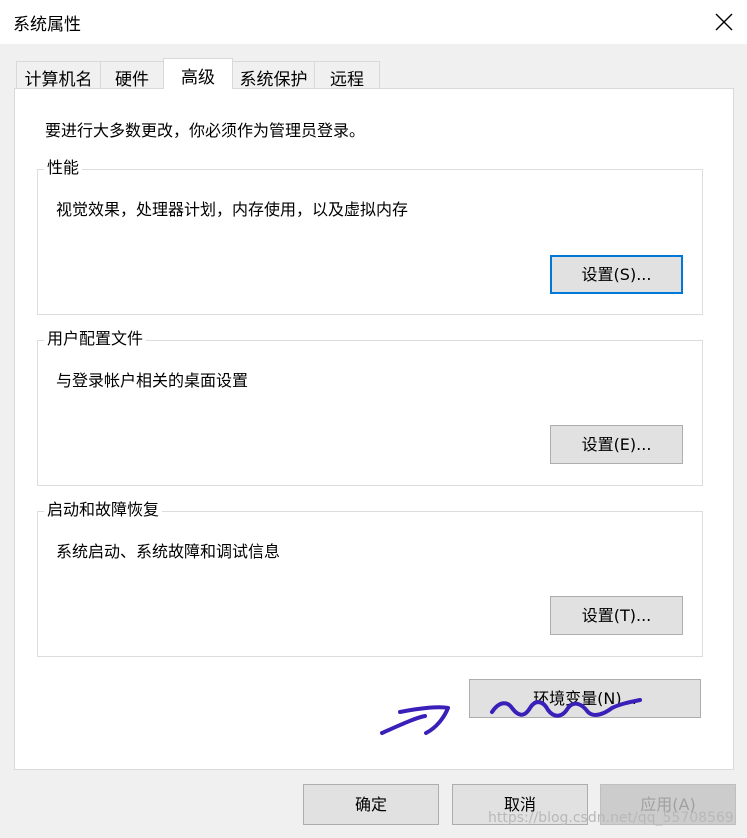 The width and height of the screenshot is (747, 838). I want to click on close-button, so click(724, 22).